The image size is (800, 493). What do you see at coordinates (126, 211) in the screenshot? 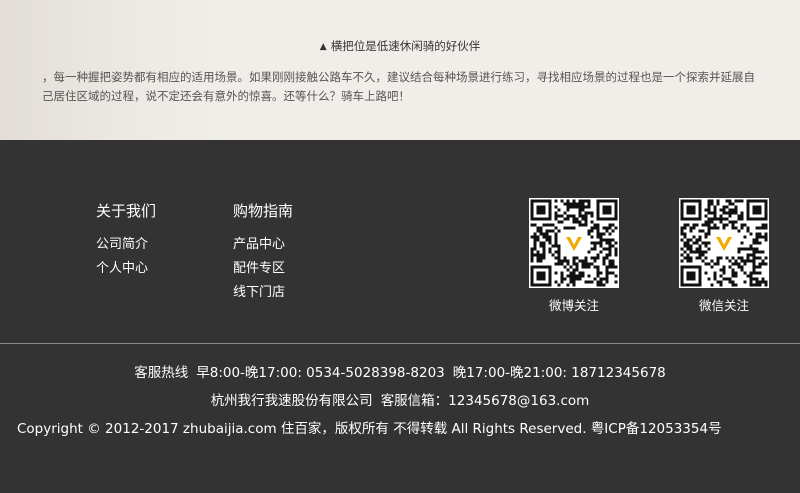
I see `footer-column-title: 关于我们` at bounding box center [126, 211].